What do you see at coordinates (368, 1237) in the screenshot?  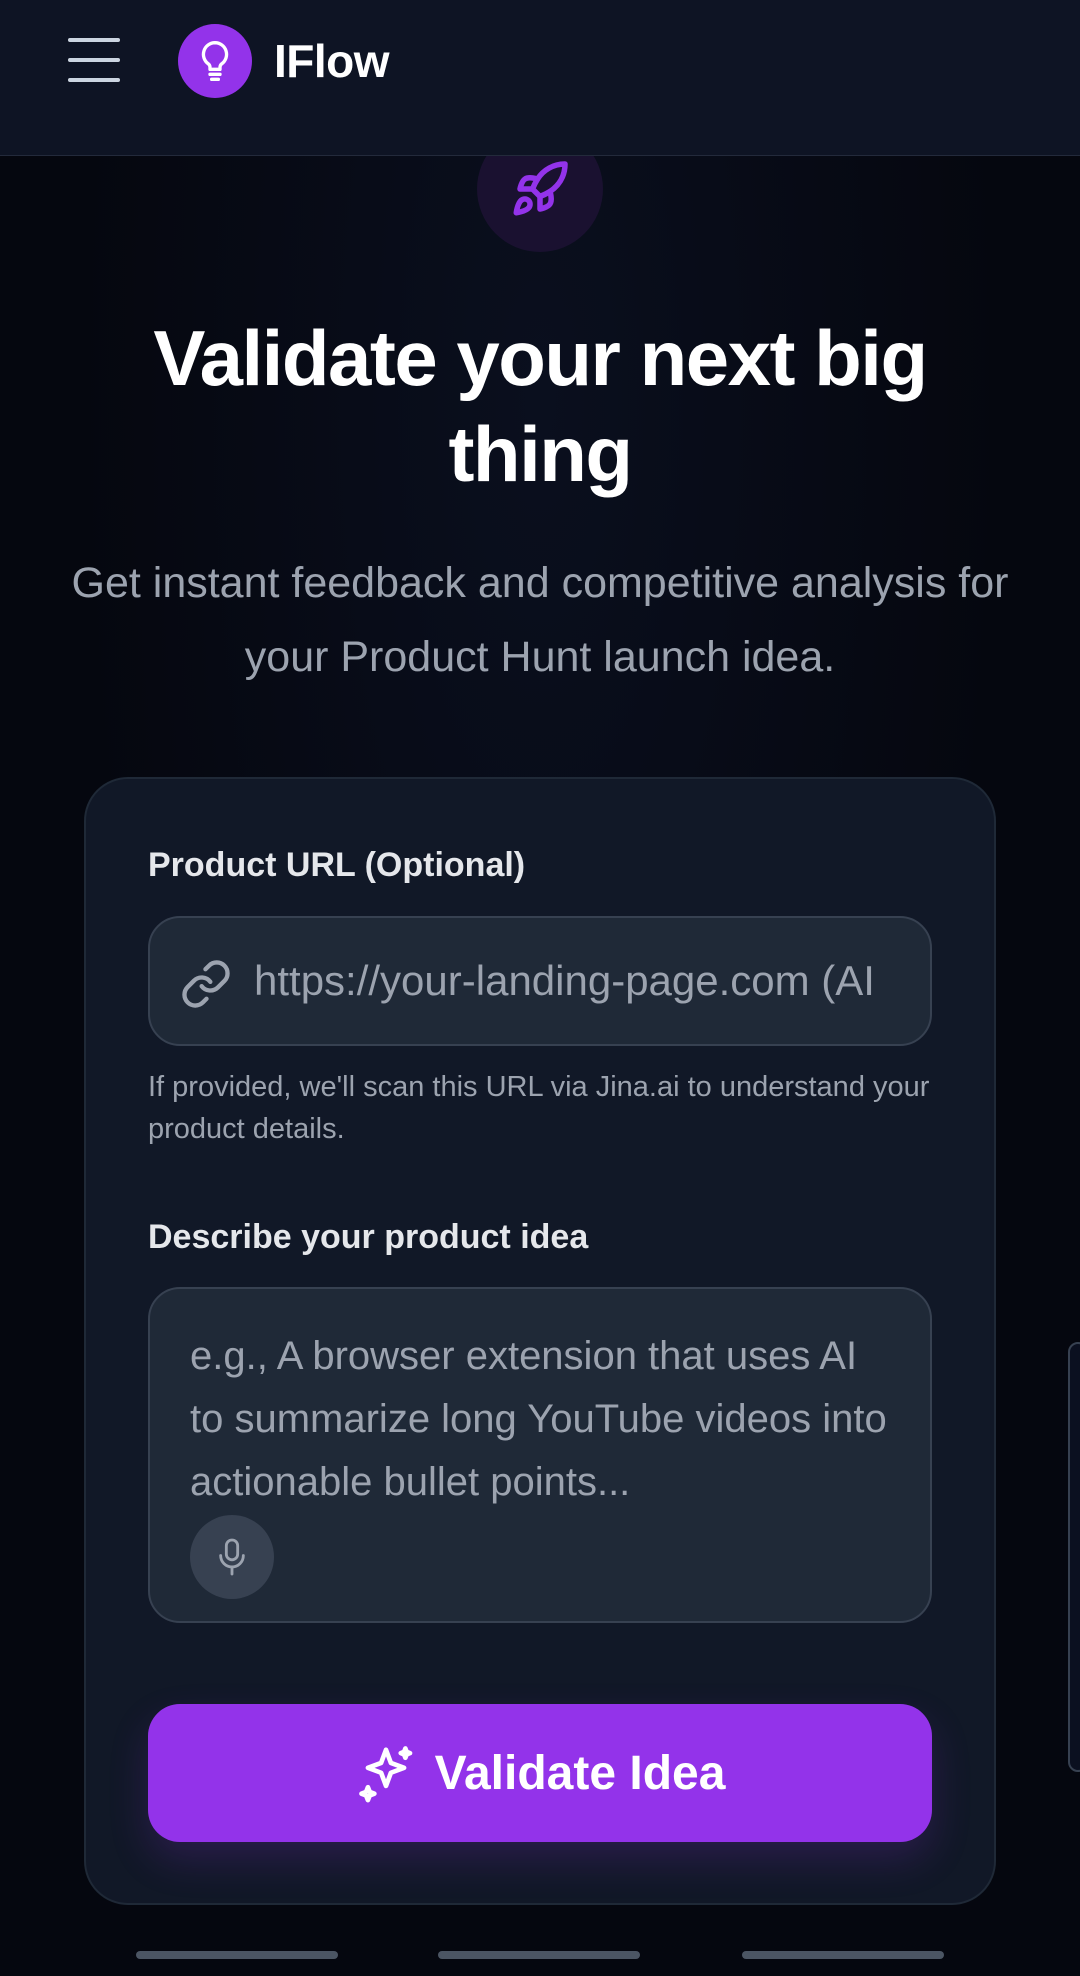 I see `product-idea-label: Describe your product idea` at bounding box center [368, 1237].